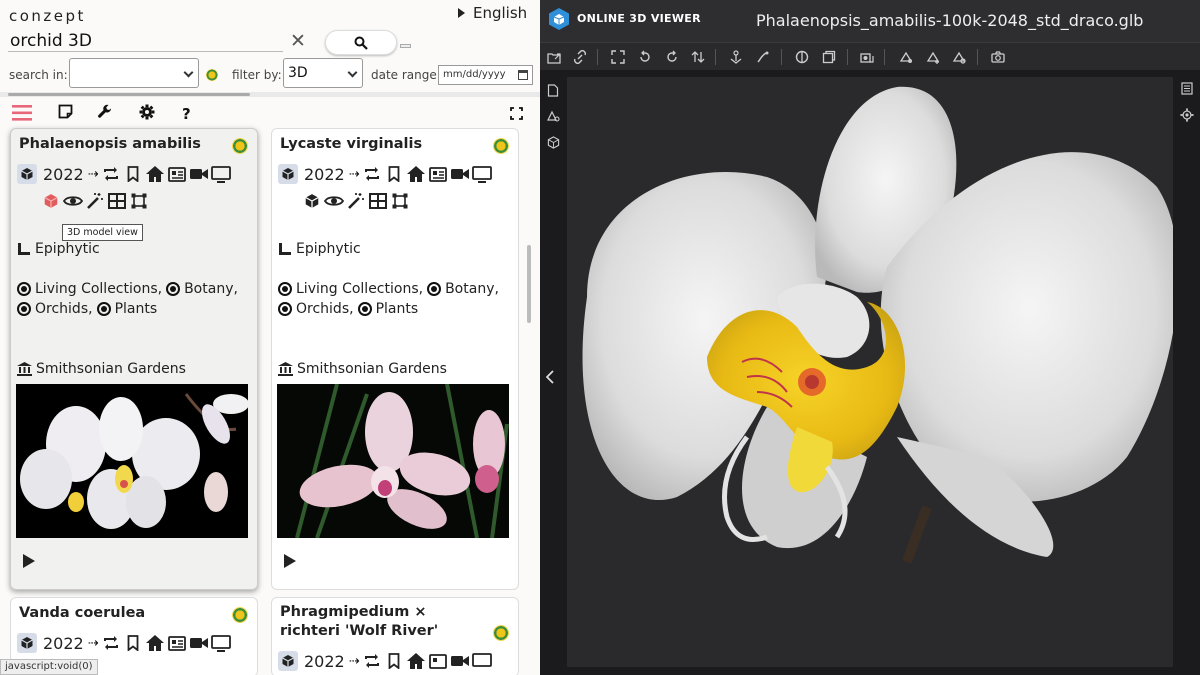 The width and height of the screenshot is (1200, 675). What do you see at coordinates (65, 111) in the screenshot?
I see `note-icon` at bounding box center [65, 111].